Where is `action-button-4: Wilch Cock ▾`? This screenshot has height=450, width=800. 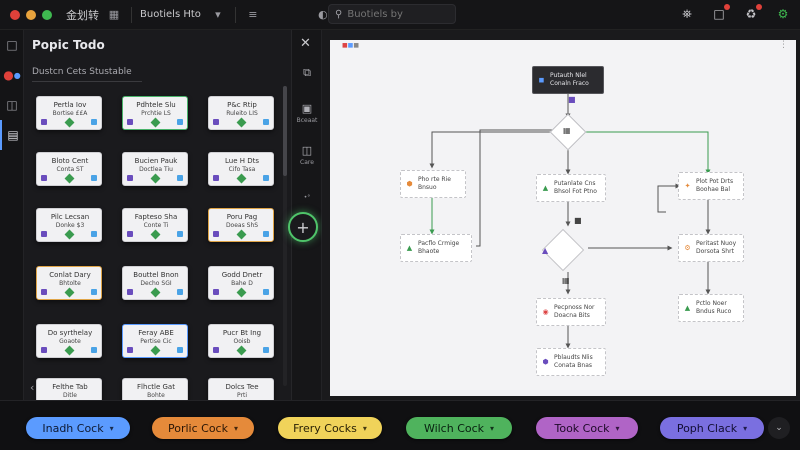
action-button-4: Wilch Cock ▾ is located at coordinates (459, 428).